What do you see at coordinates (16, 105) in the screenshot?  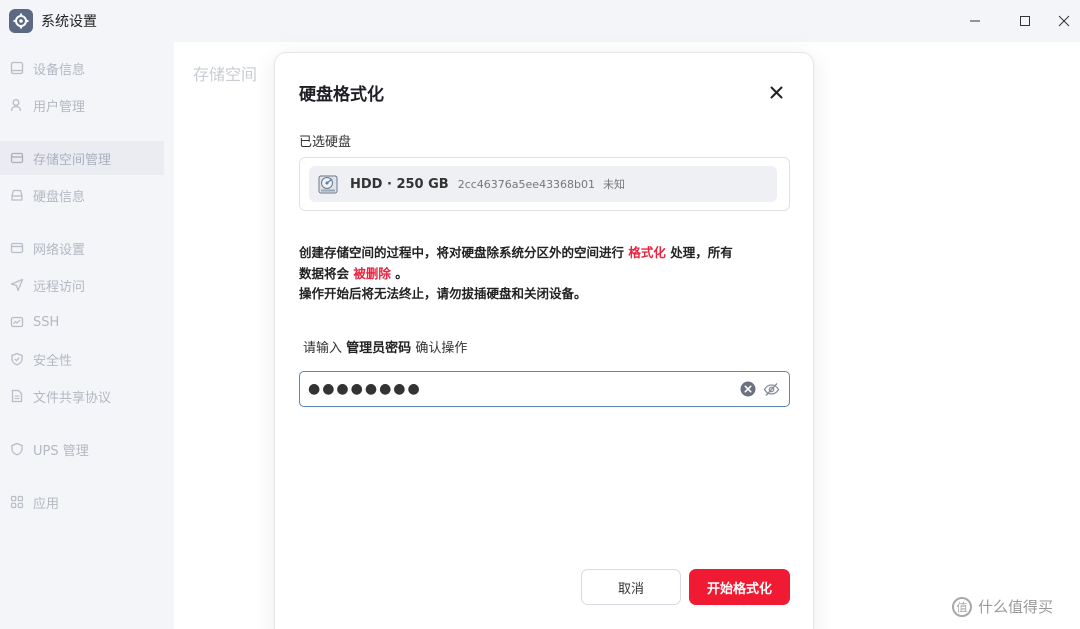 I see `user-icon` at bounding box center [16, 105].